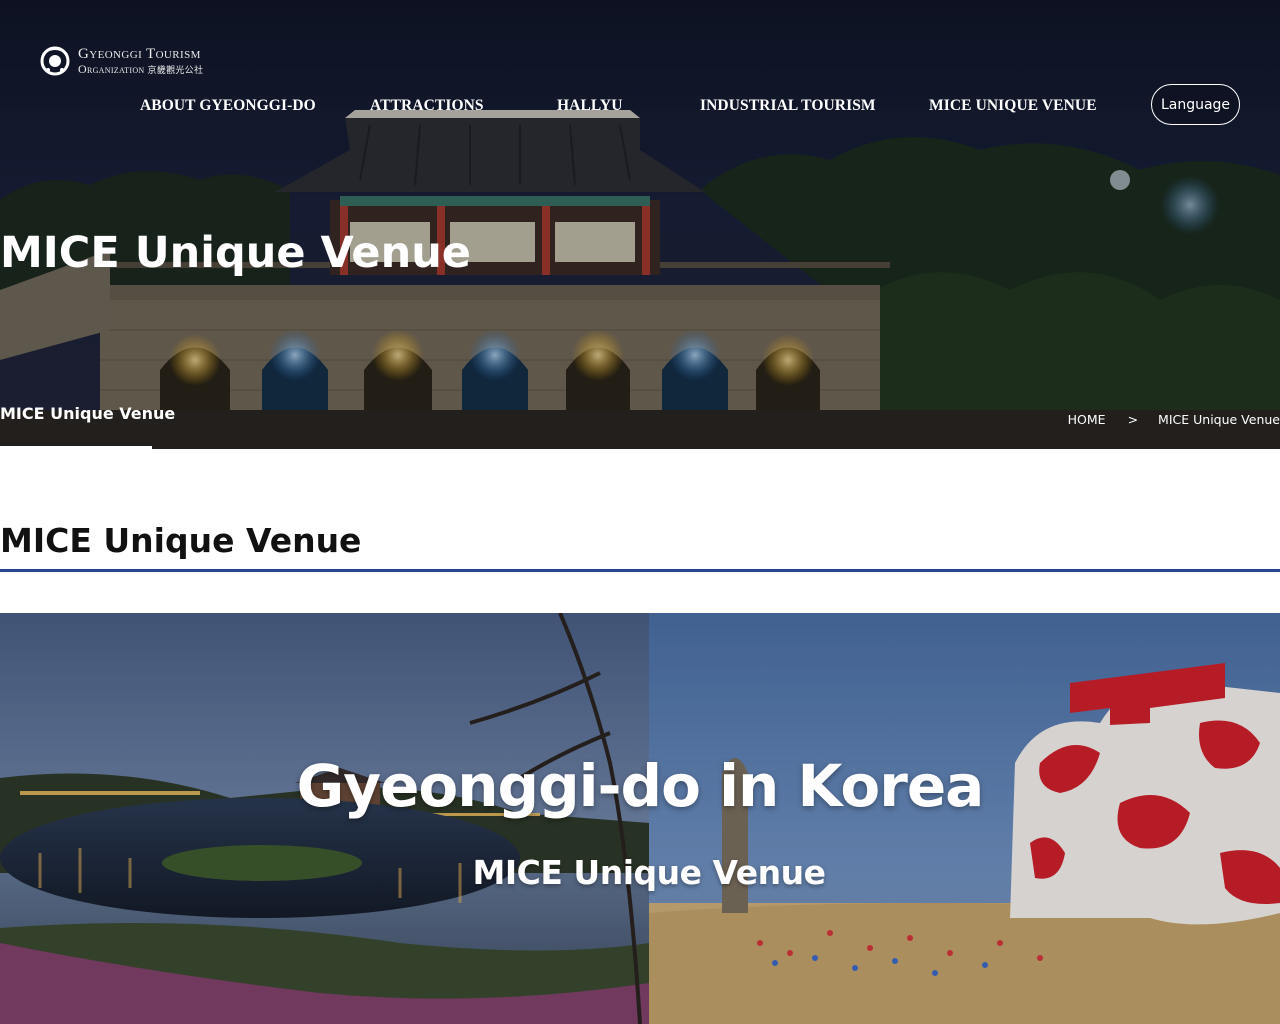 The width and height of the screenshot is (1280, 1024). What do you see at coordinates (427, 106) in the screenshot?
I see `nav-attractions: ATTRACTIONS` at bounding box center [427, 106].